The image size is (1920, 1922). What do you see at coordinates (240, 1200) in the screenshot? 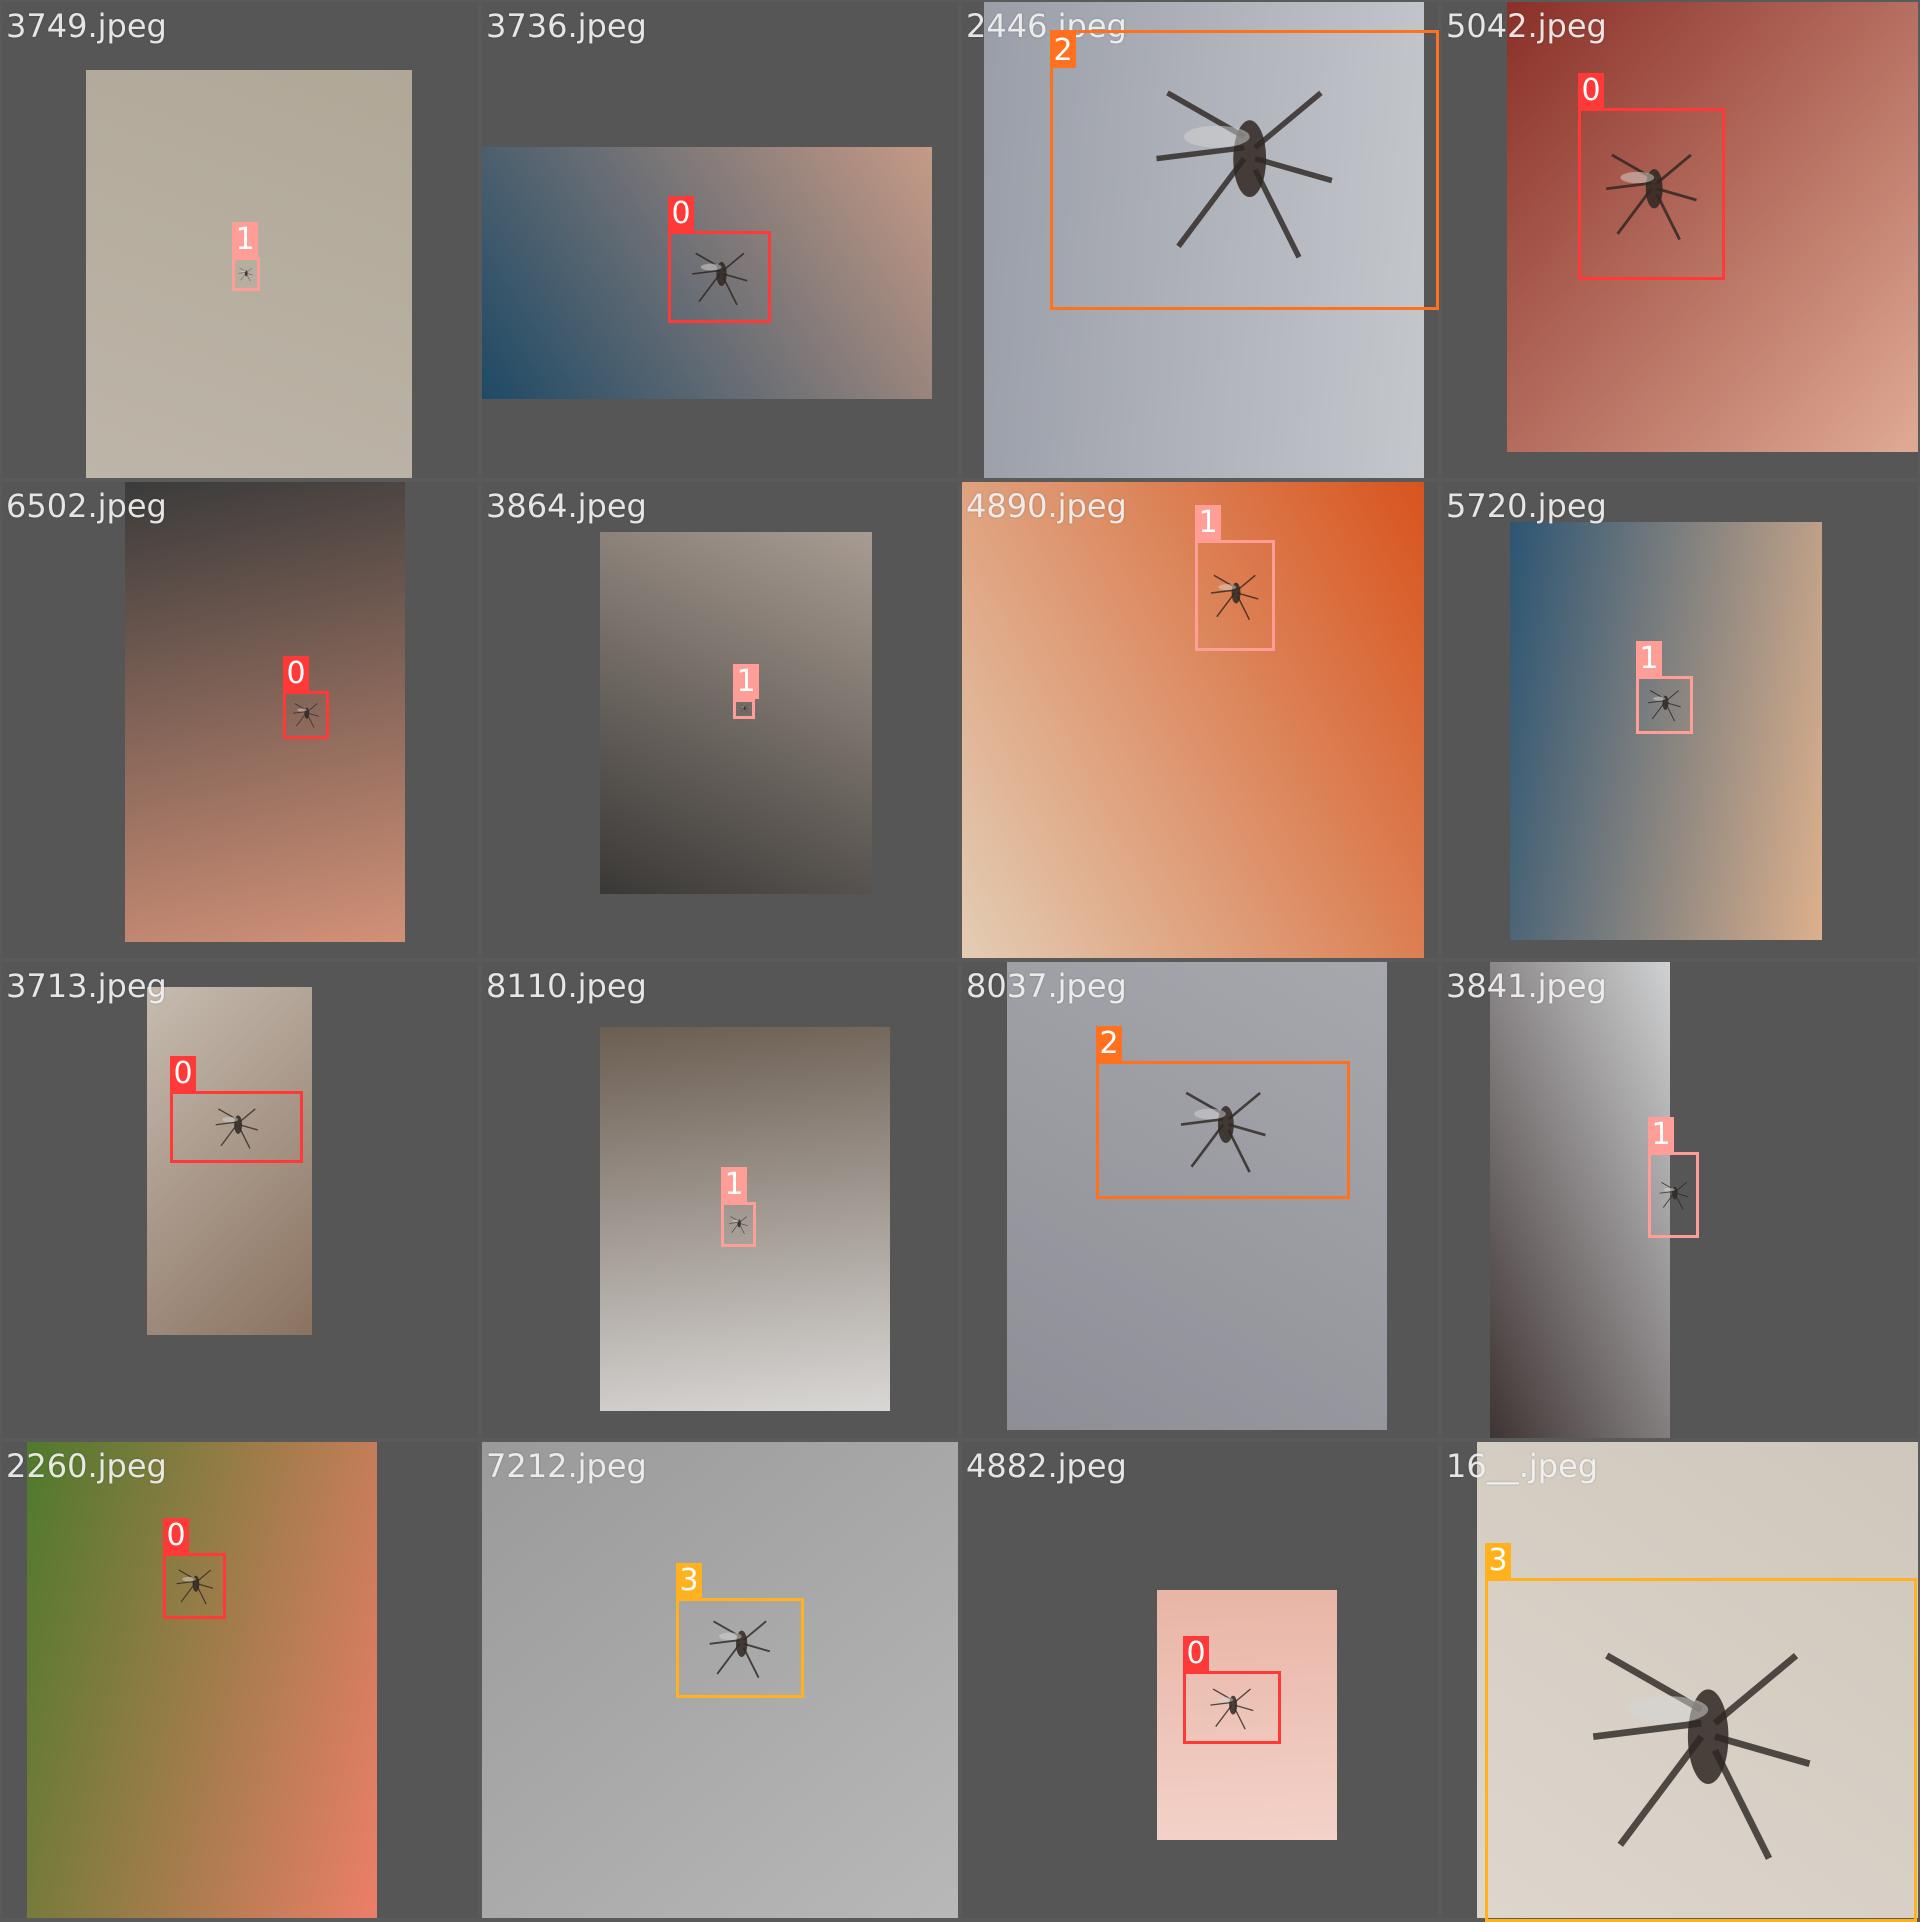
I see `image-tile: 3713.jpeg` at bounding box center [240, 1200].